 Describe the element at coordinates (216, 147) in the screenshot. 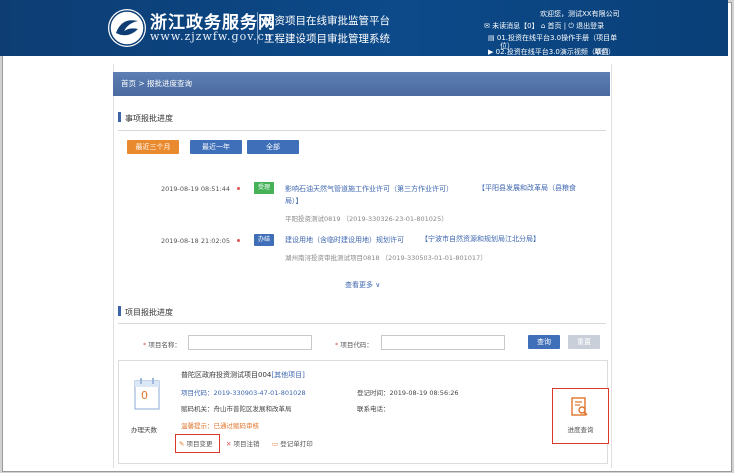

I see `filter-1-year-button: 最近一年` at that location.